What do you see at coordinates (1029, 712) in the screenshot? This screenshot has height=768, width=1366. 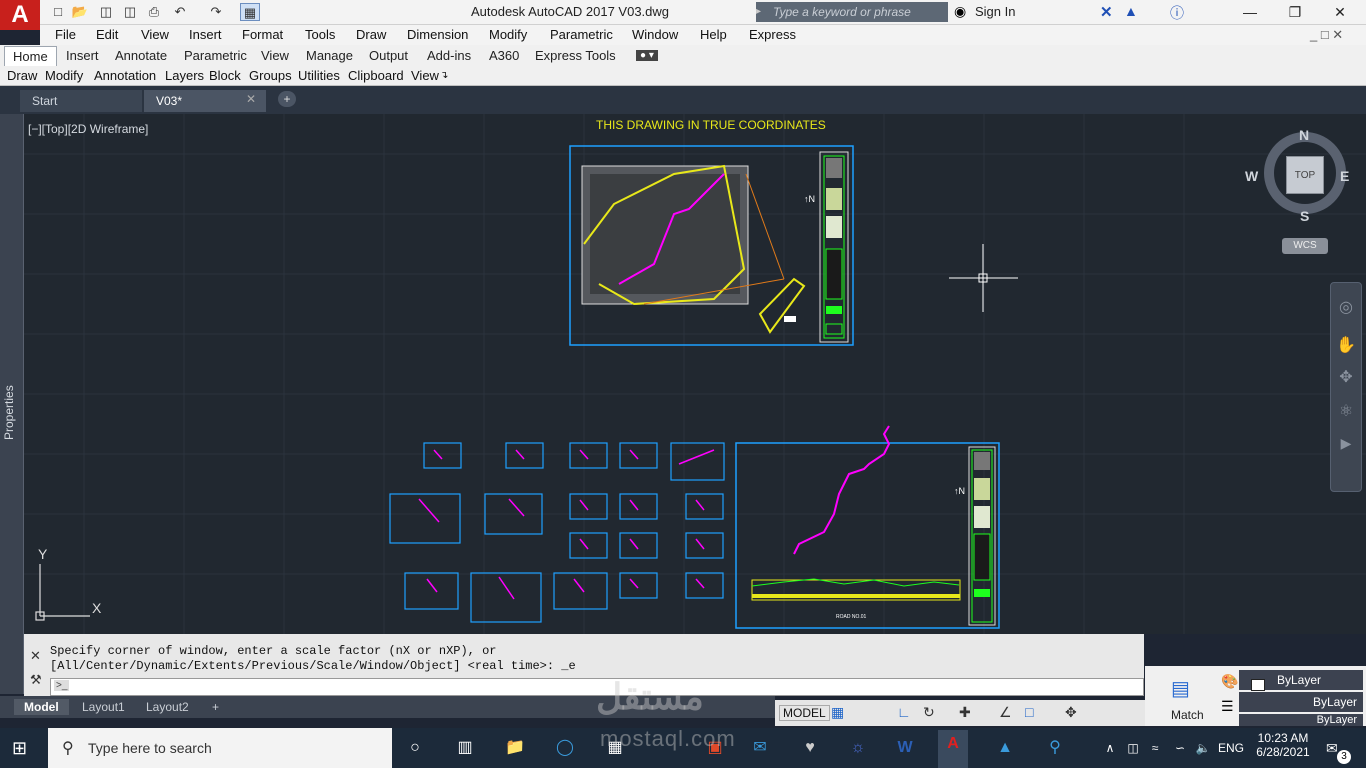 I see `selection-icon: □` at bounding box center [1029, 712].